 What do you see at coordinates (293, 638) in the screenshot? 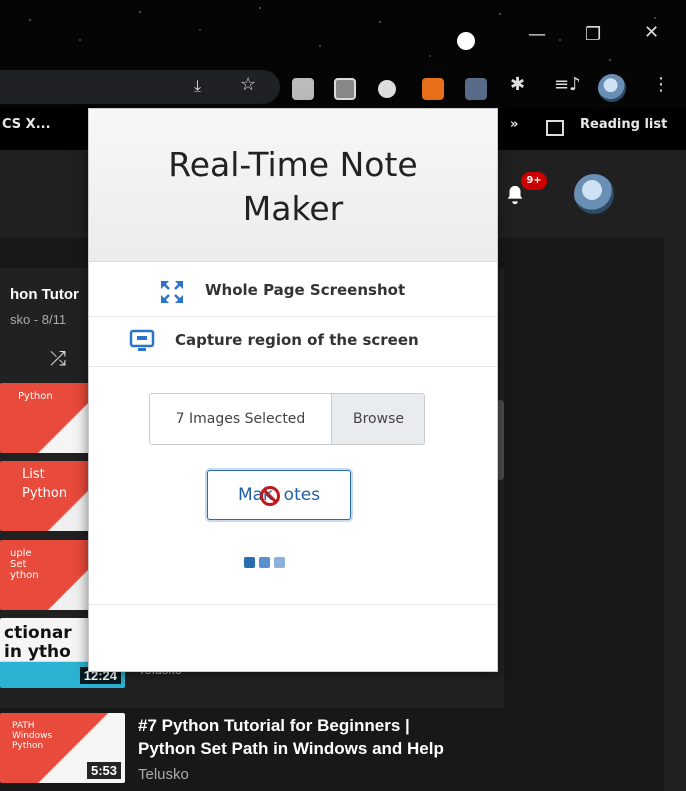
I see `popup-footer` at bounding box center [293, 638].